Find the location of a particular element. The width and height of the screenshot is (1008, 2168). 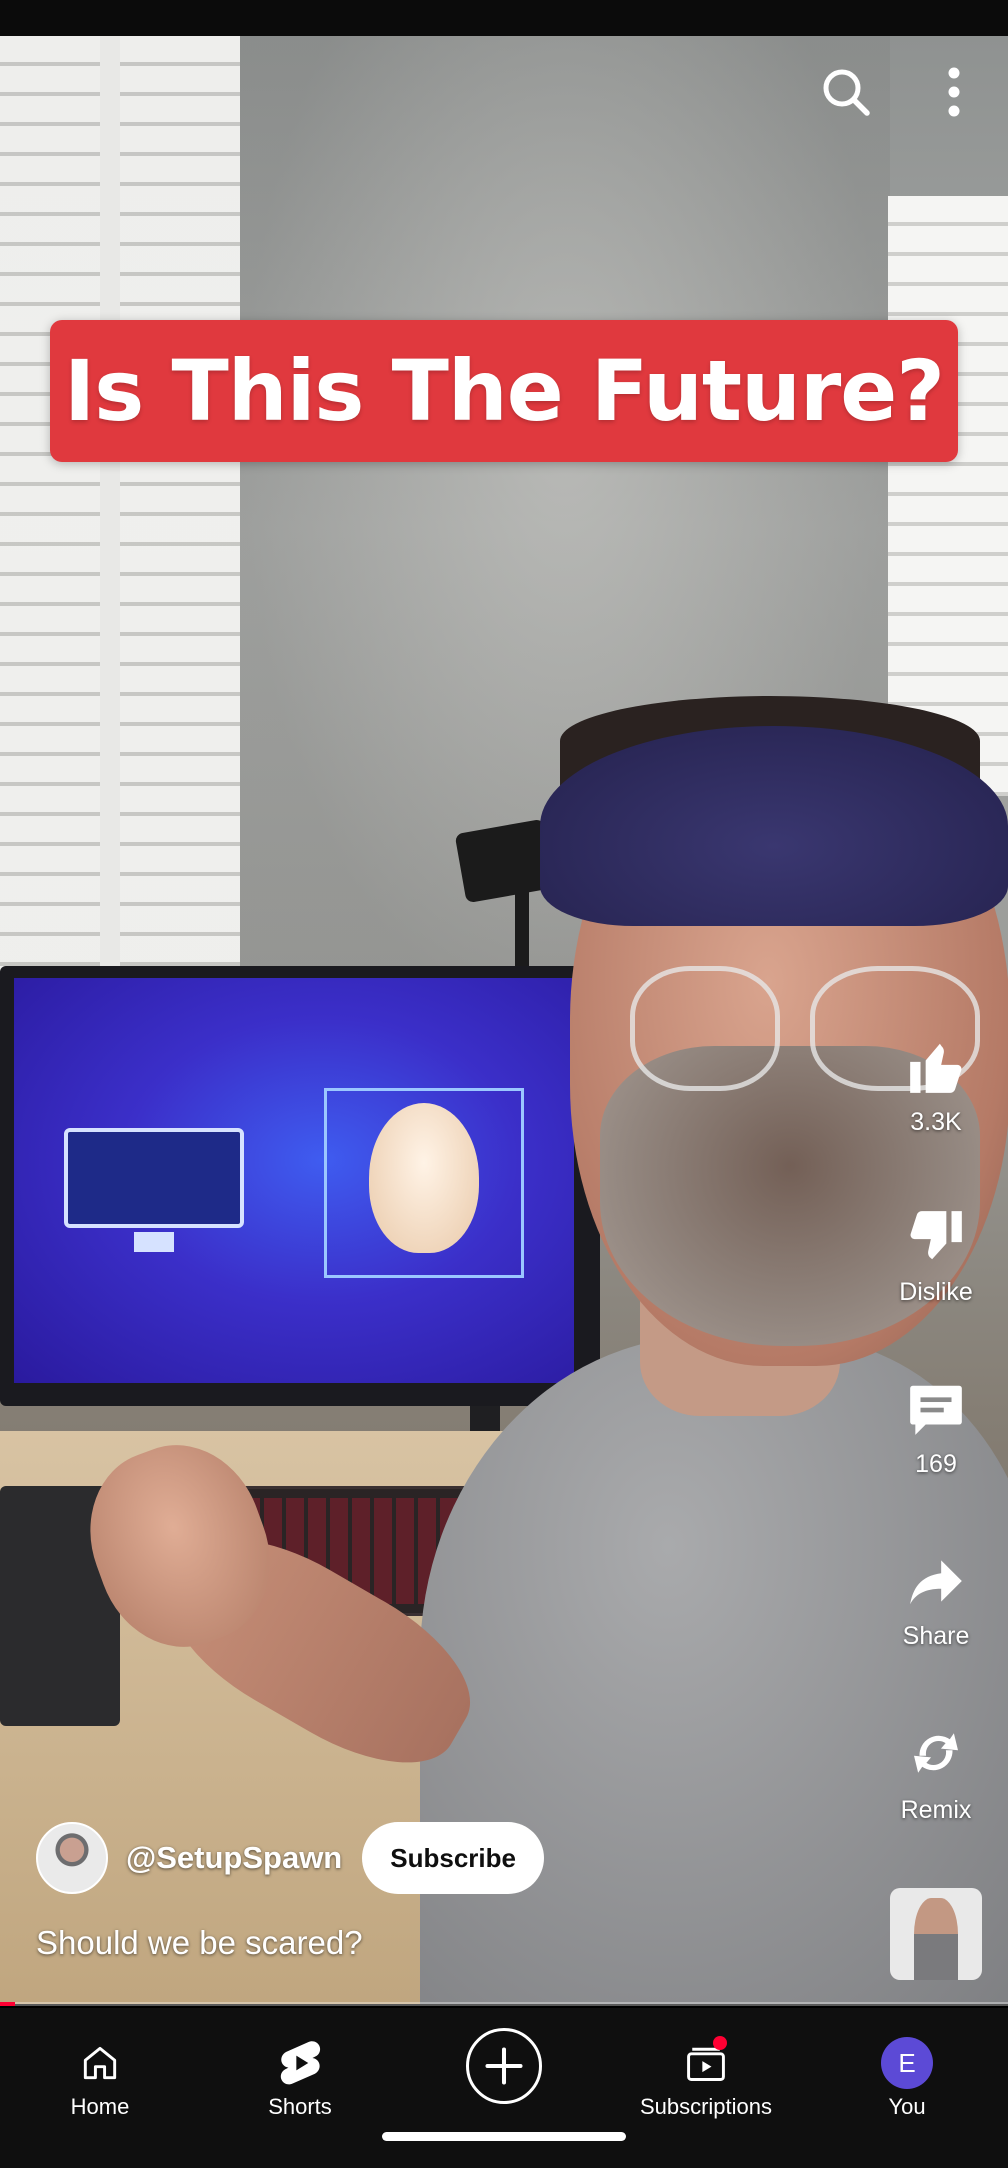

bottom-navigation: Home Shorts Subscriptions E You is located at coordinates (504, 2088).